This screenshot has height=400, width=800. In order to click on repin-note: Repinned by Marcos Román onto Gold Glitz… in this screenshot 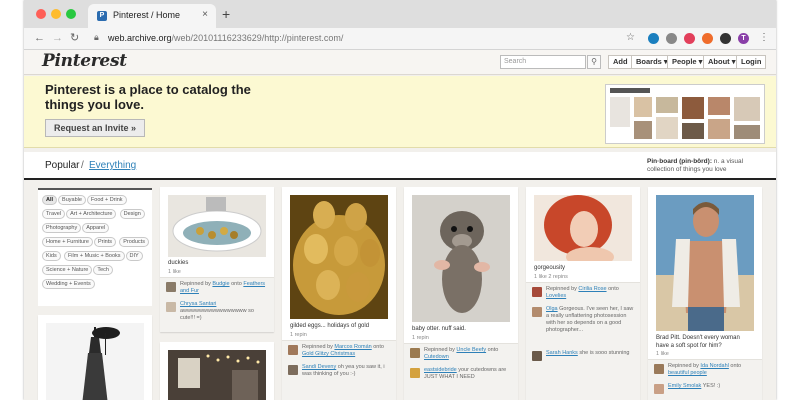, I will do `click(343, 350)`.